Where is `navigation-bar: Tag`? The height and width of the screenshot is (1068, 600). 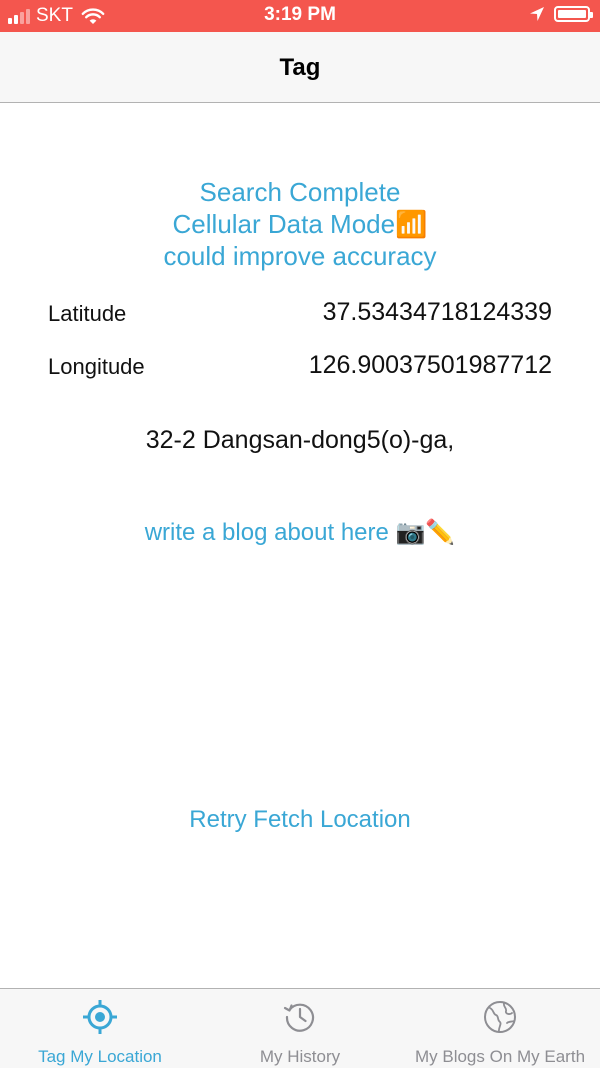 navigation-bar: Tag is located at coordinates (300, 67).